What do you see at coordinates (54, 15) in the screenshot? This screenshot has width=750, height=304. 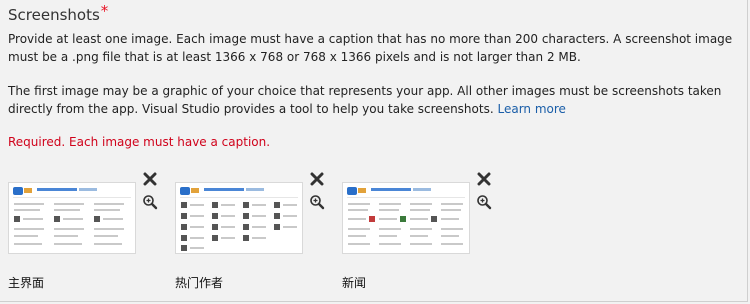 I see `section-title: Screenshots` at bounding box center [54, 15].